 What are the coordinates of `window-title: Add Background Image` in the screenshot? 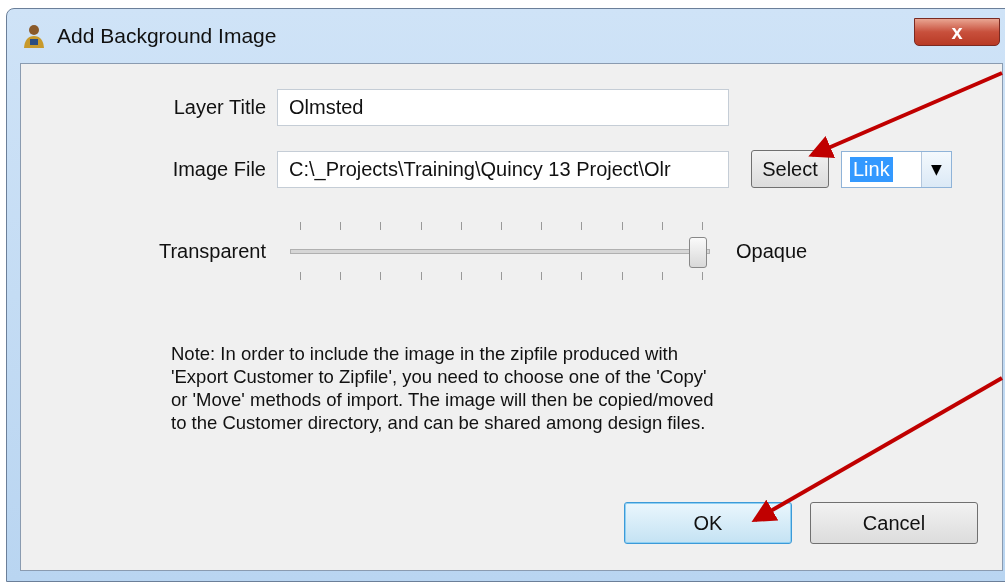 It's located at (167, 36).